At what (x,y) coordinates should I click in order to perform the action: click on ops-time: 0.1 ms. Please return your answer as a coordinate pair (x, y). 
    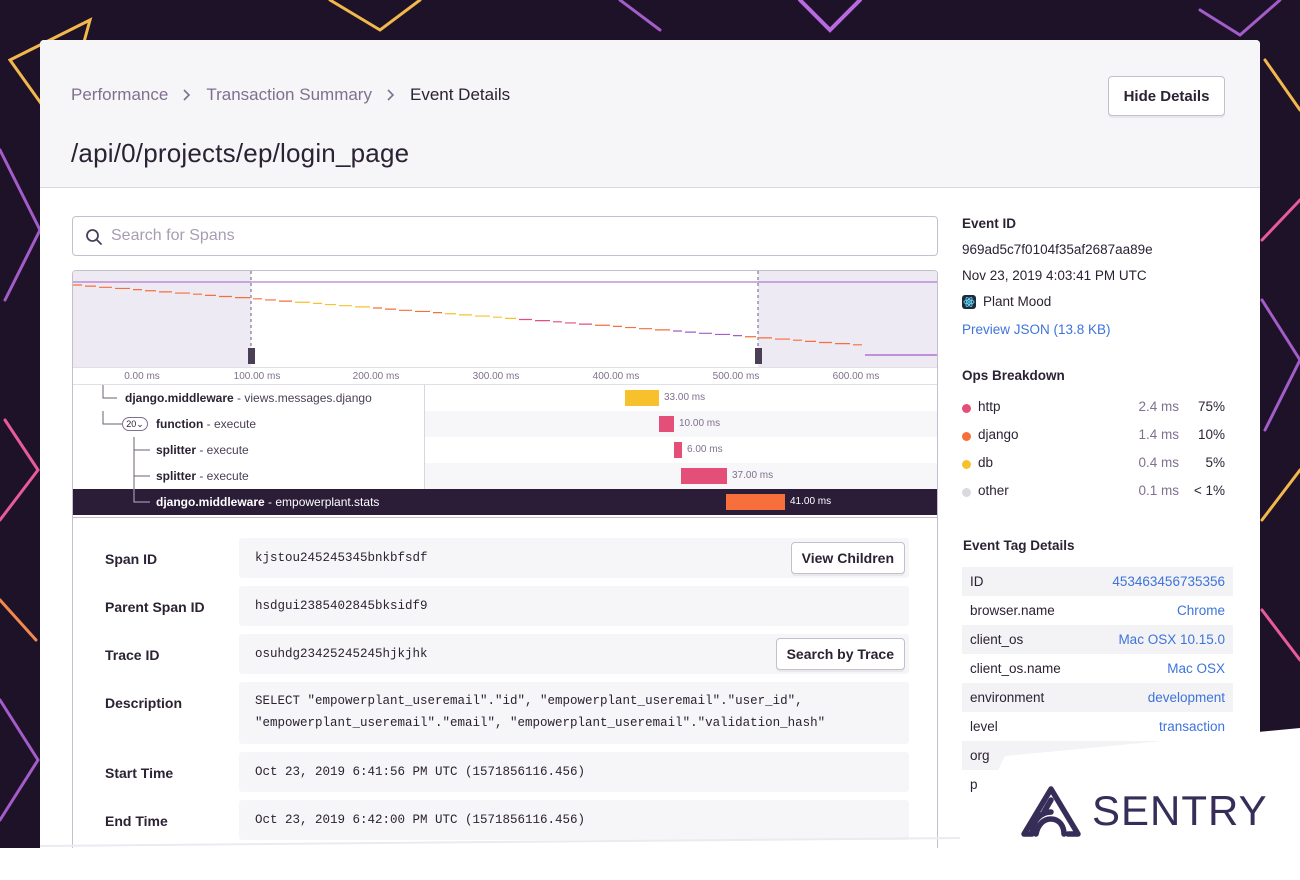
    Looking at the image, I should click on (1158, 490).